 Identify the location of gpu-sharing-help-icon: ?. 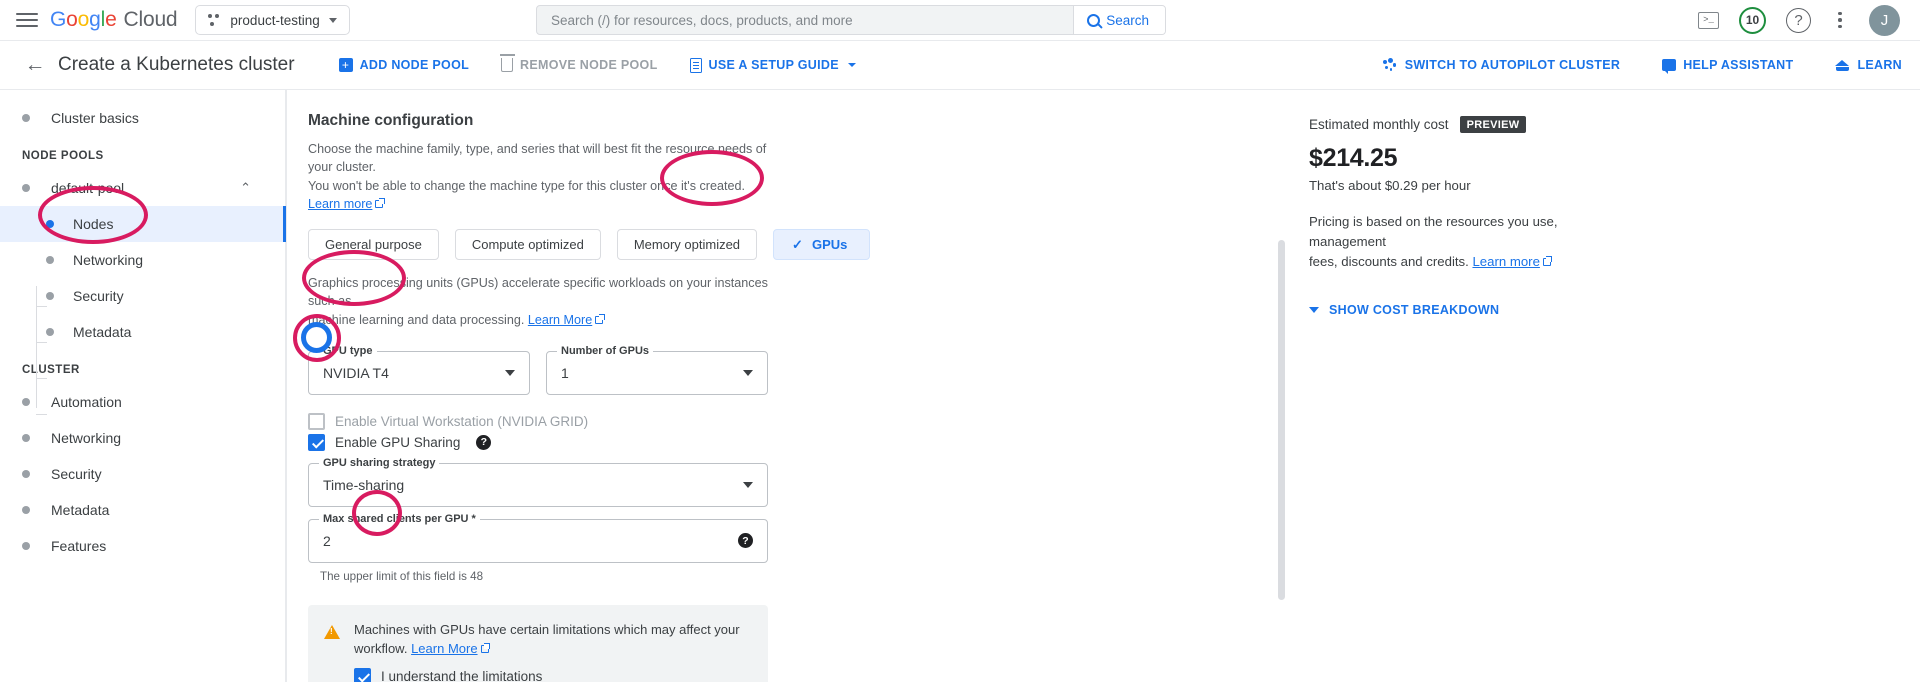
(484, 442).